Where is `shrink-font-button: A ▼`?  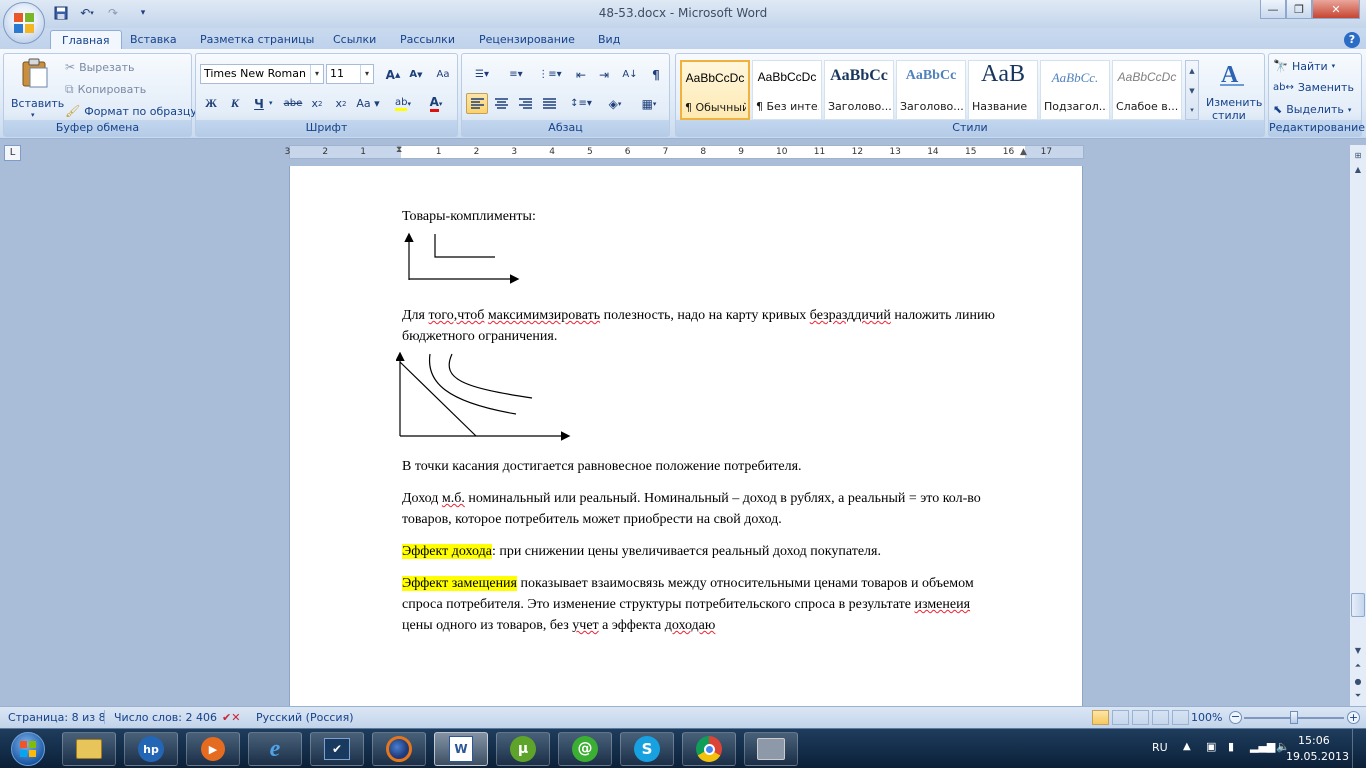
shrink-font-button: A ▼ is located at coordinates (416, 74).